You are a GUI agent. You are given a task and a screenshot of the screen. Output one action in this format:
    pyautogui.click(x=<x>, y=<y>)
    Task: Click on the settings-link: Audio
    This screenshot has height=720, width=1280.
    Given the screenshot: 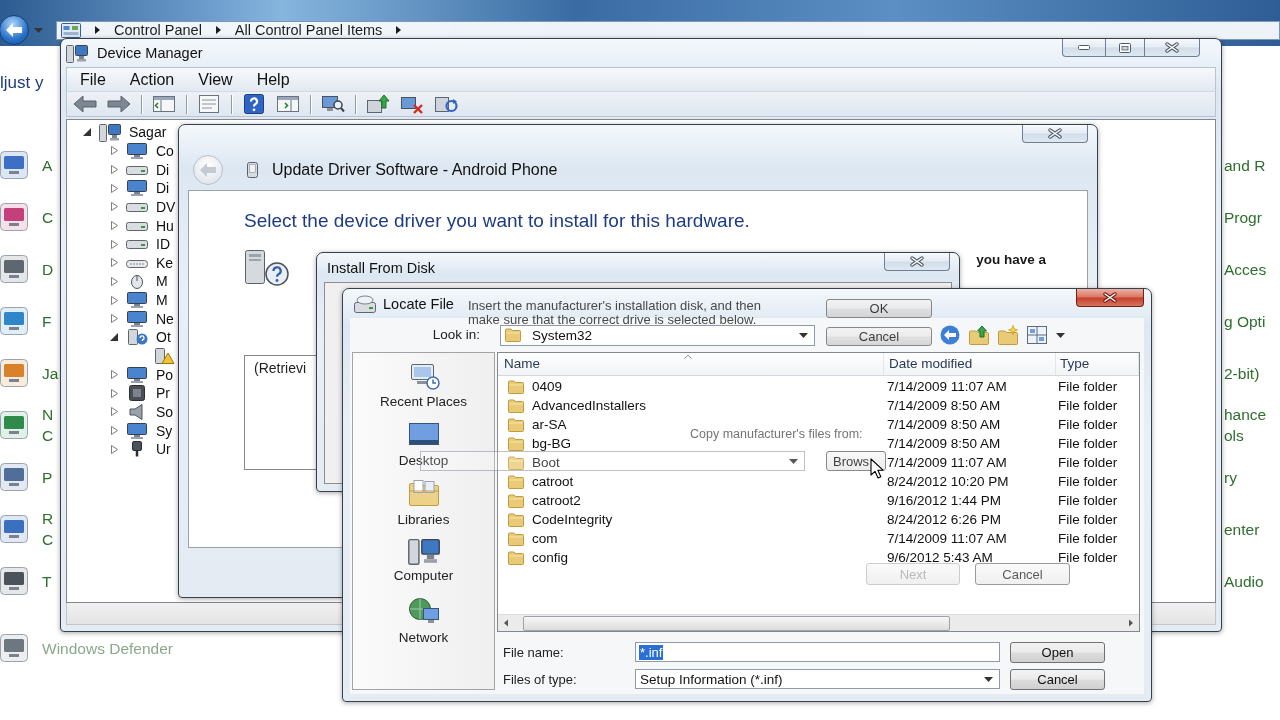 What is the action you would take?
    pyautogui.click(x=1243, y=581)
    